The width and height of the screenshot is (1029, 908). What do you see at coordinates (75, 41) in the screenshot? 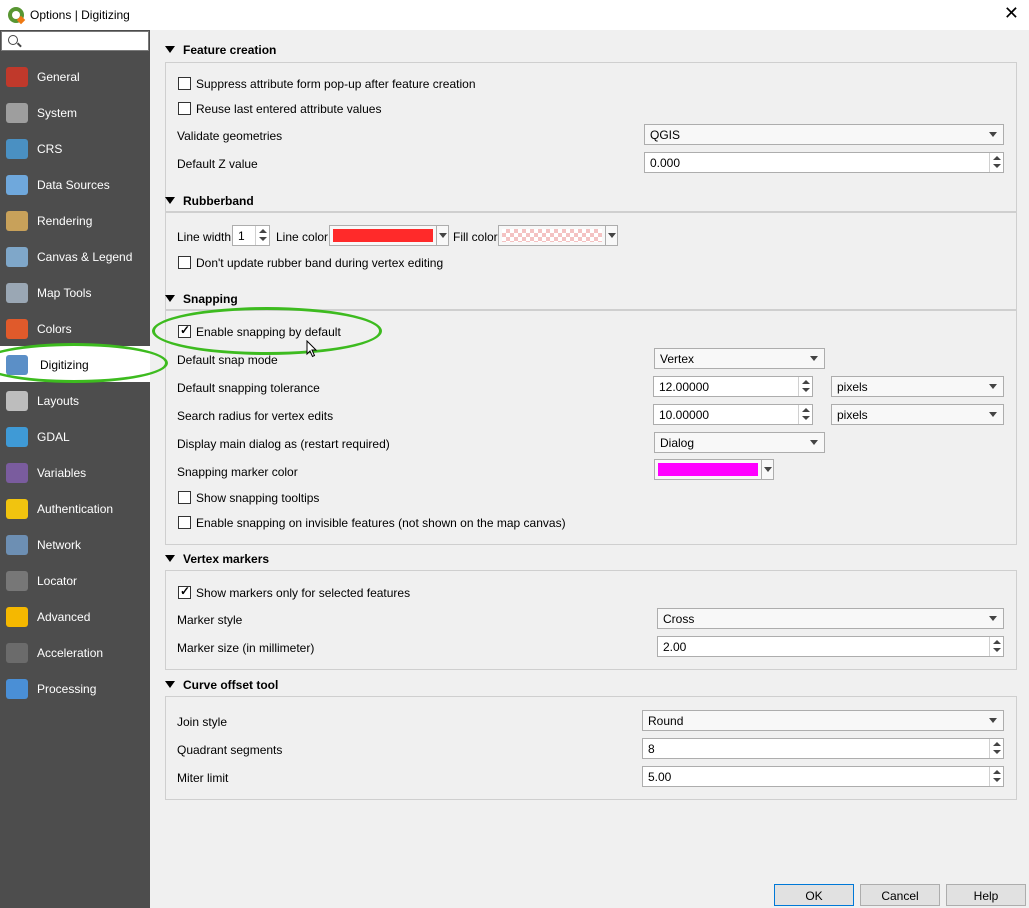
I see `search-input` at bounding box center [75, 41].